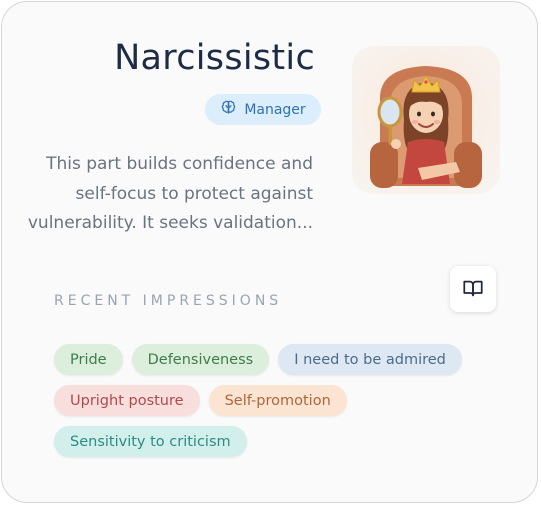 This screenshot has height=506, width=541. What do you see at coordinates (275, 109) in the screenshot?
I see `role-label: Manager` at bounding box center [275, 109].